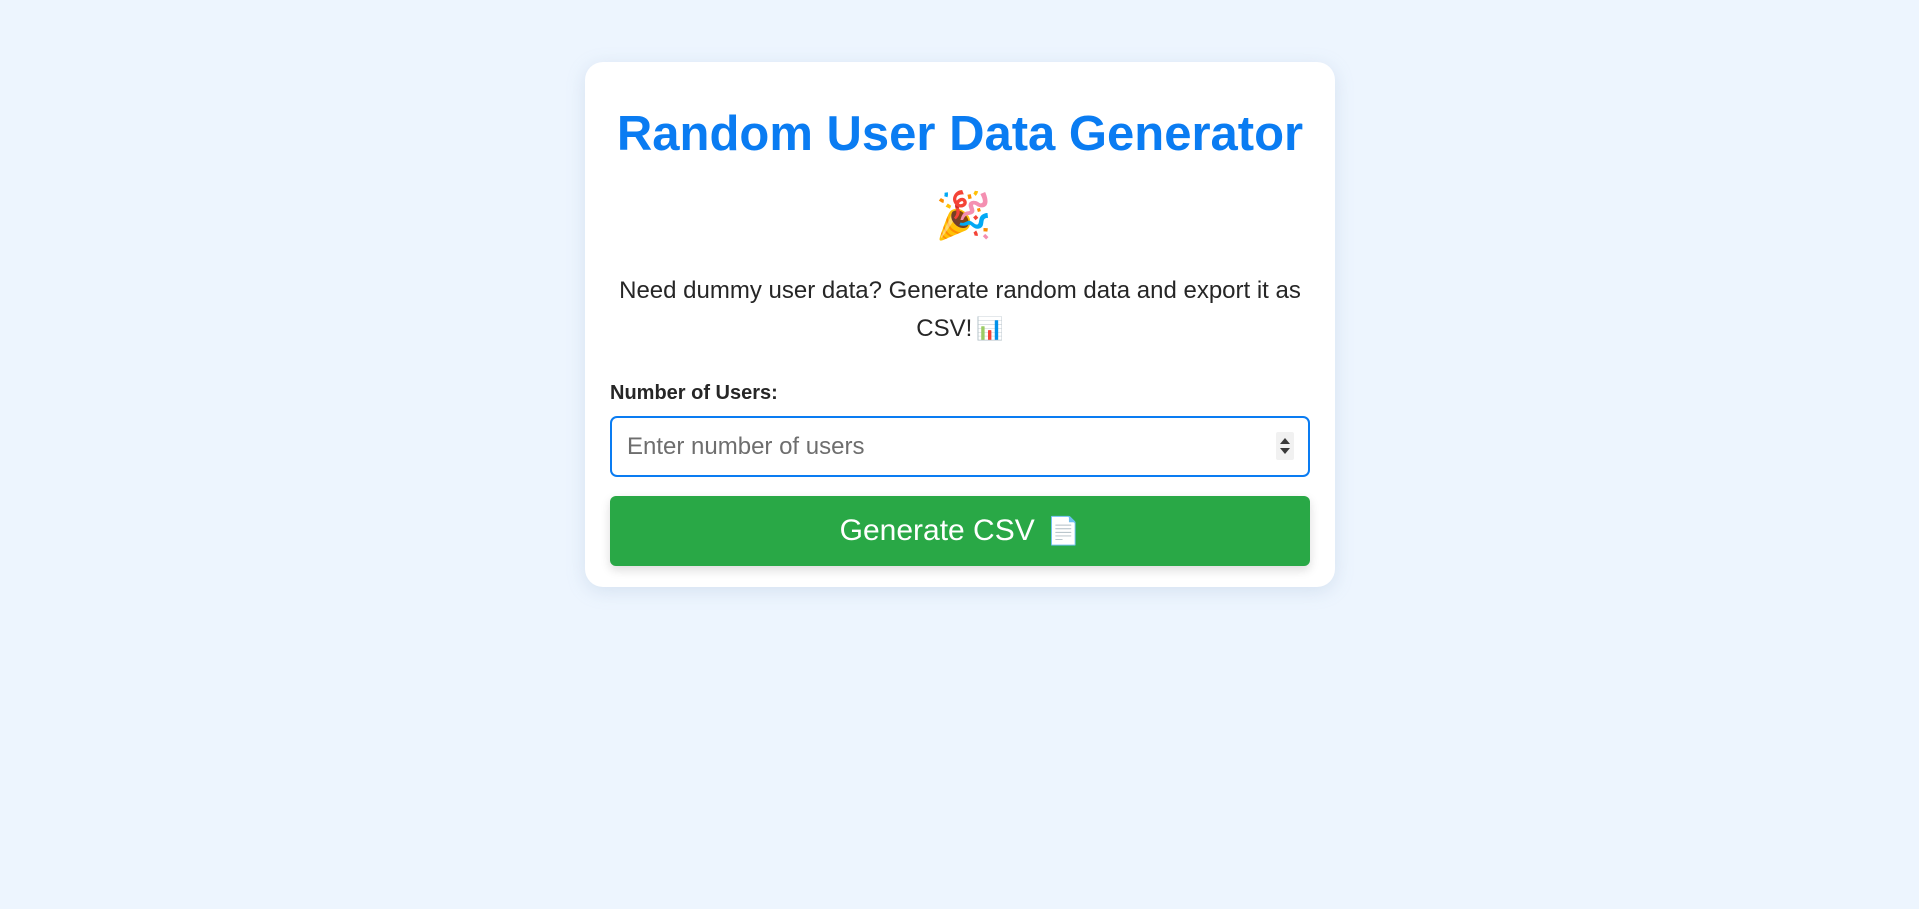 This screenshot has width=1919, height=909. I want to click on bar-chart-icon: 📊, so click(990, 329).